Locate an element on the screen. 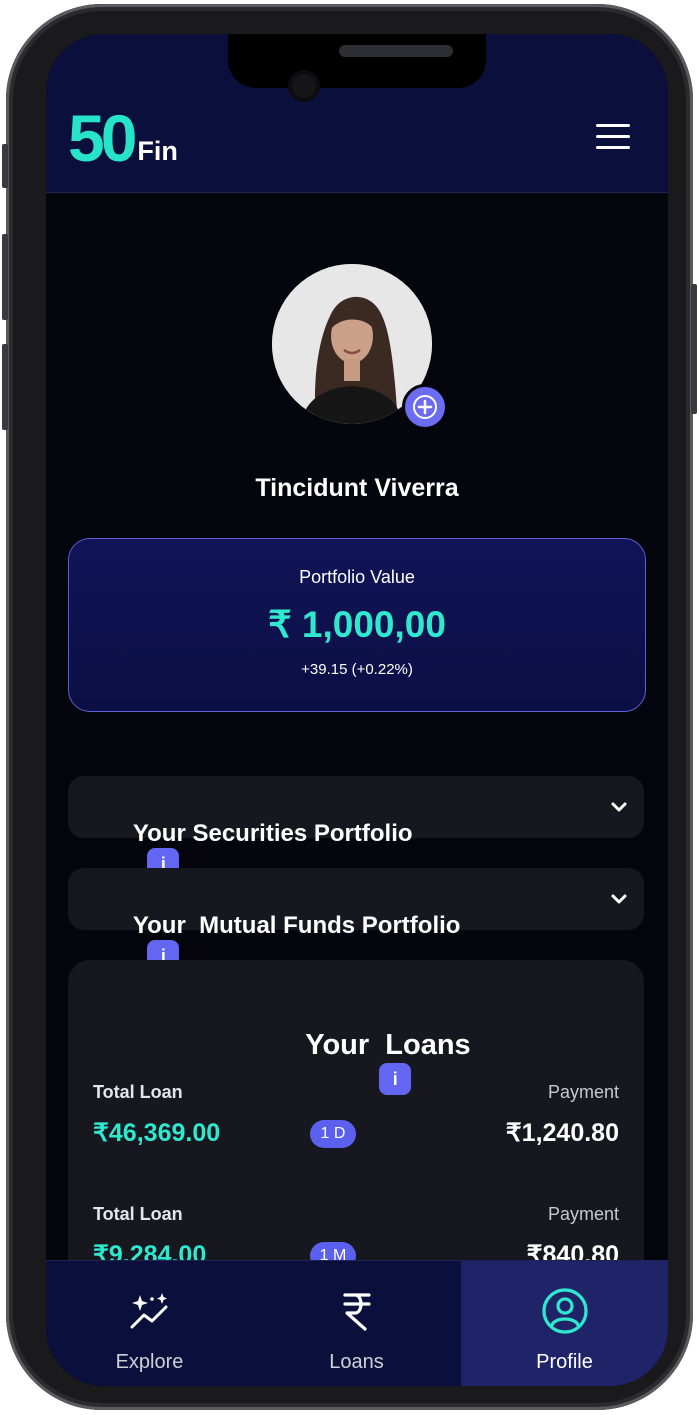 Image resolution: width=699 pixels, height=1415 pixels. rupee-icon is located at coordinates (356, 1312).